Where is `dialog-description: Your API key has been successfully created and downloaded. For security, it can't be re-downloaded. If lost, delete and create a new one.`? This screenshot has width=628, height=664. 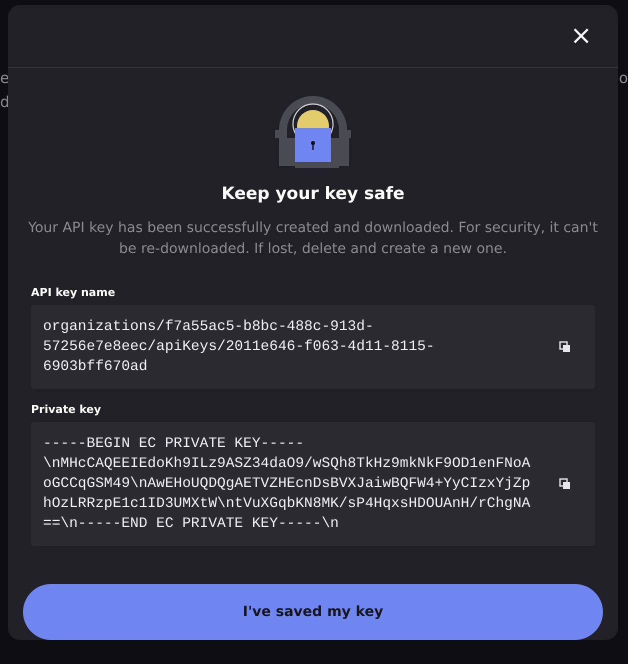
dialog-description: Your API key has been successfully created and downloaded. For security, it can't be re-downloaded. If lost, delete and create a new one. is located at coordinates (313, 239).